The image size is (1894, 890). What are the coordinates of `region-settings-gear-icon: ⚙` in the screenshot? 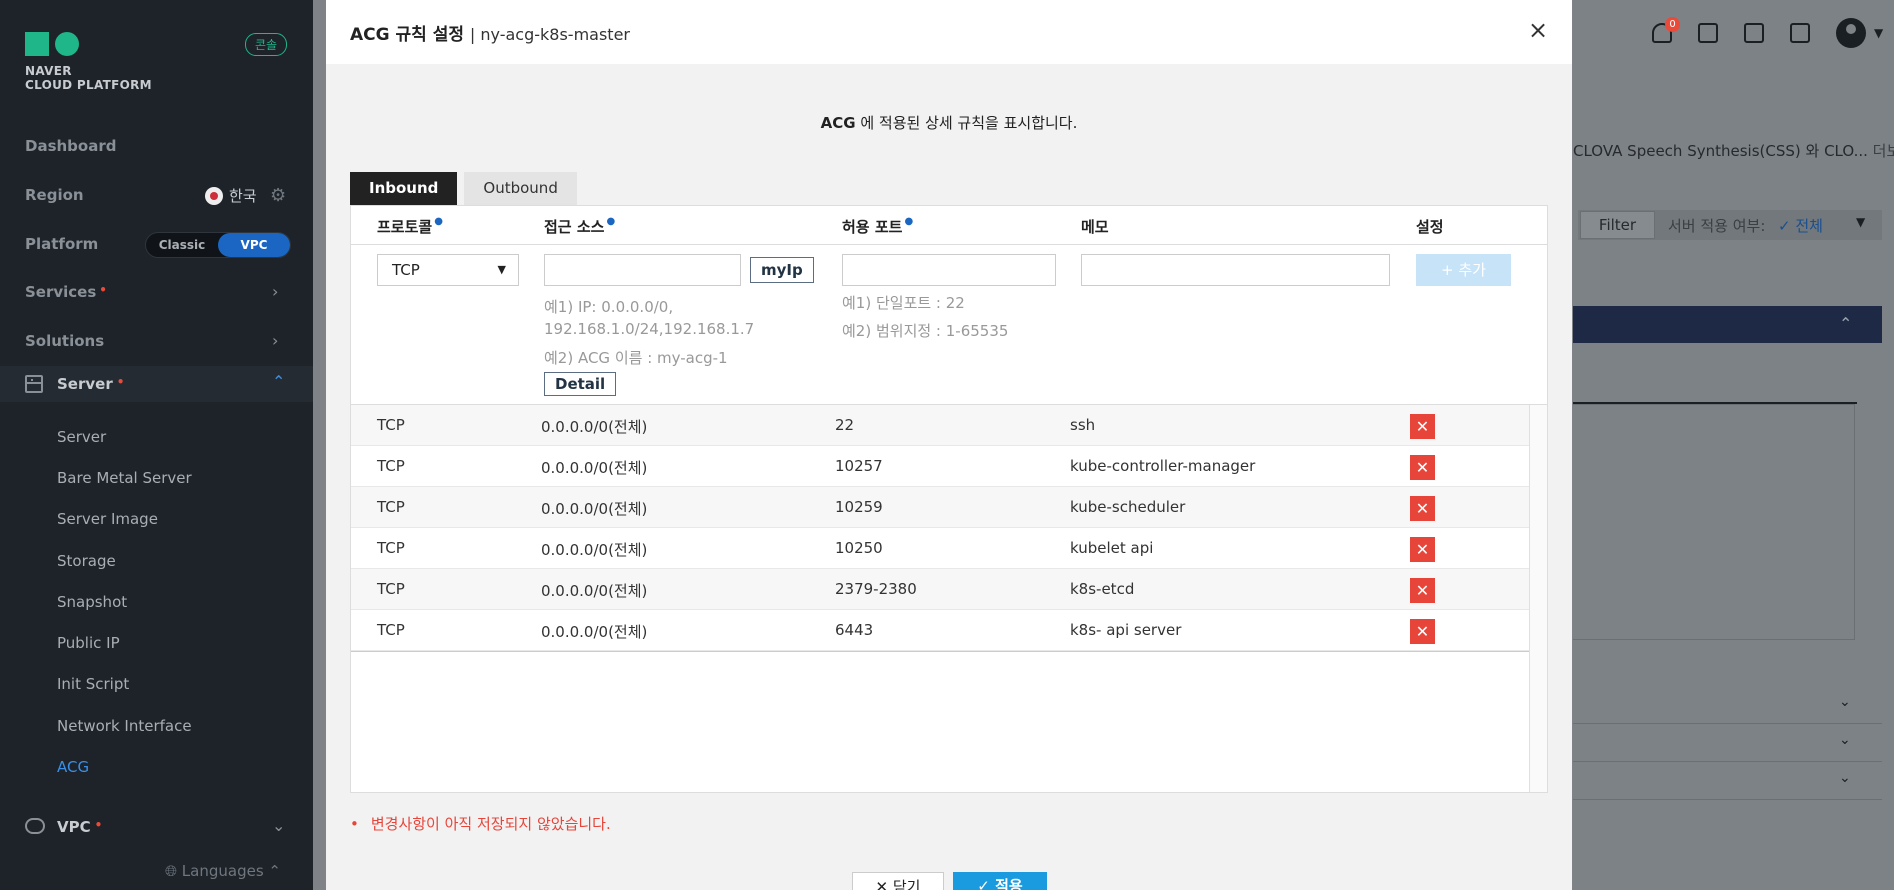 It's located at (278, 195).